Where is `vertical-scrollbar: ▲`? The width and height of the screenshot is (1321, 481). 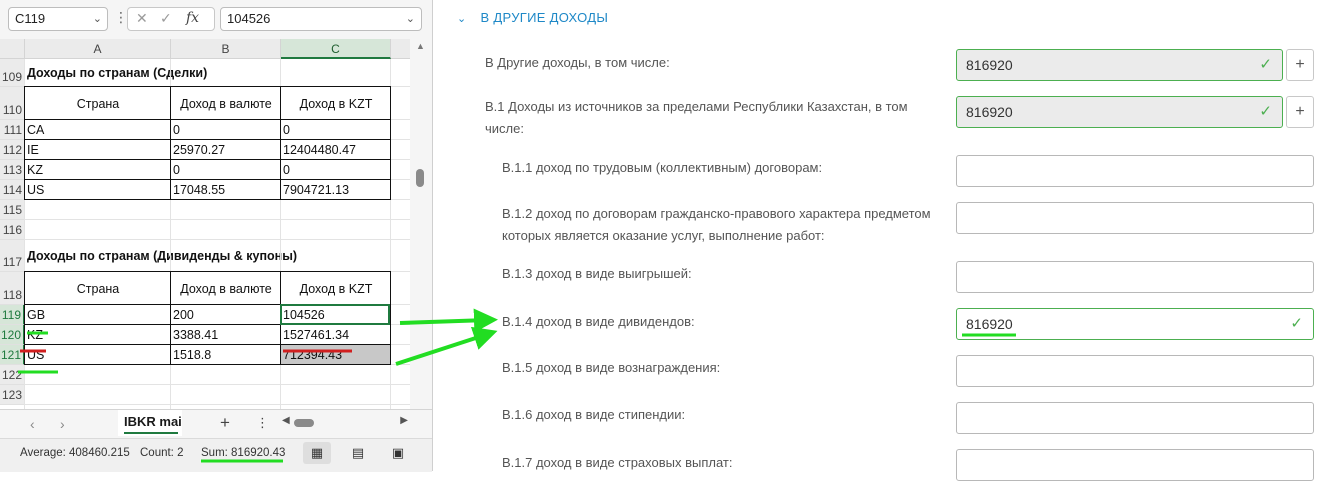
vertical-scrollbar: ▲ is located at coordinates (420, 224).